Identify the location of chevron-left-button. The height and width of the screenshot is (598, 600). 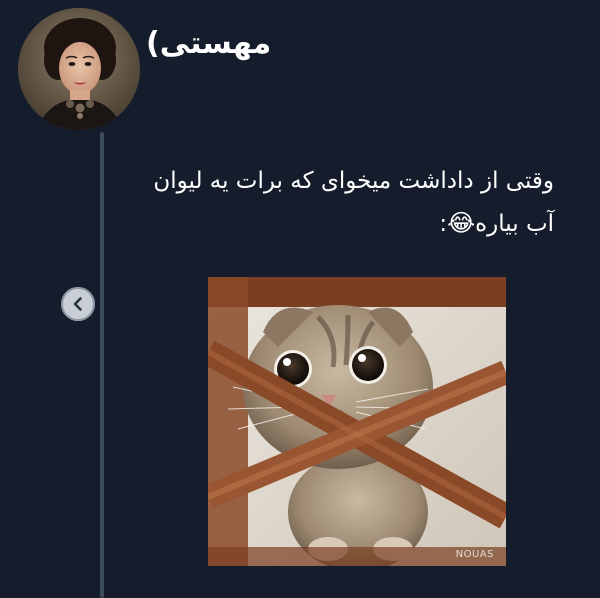
(78, 304).